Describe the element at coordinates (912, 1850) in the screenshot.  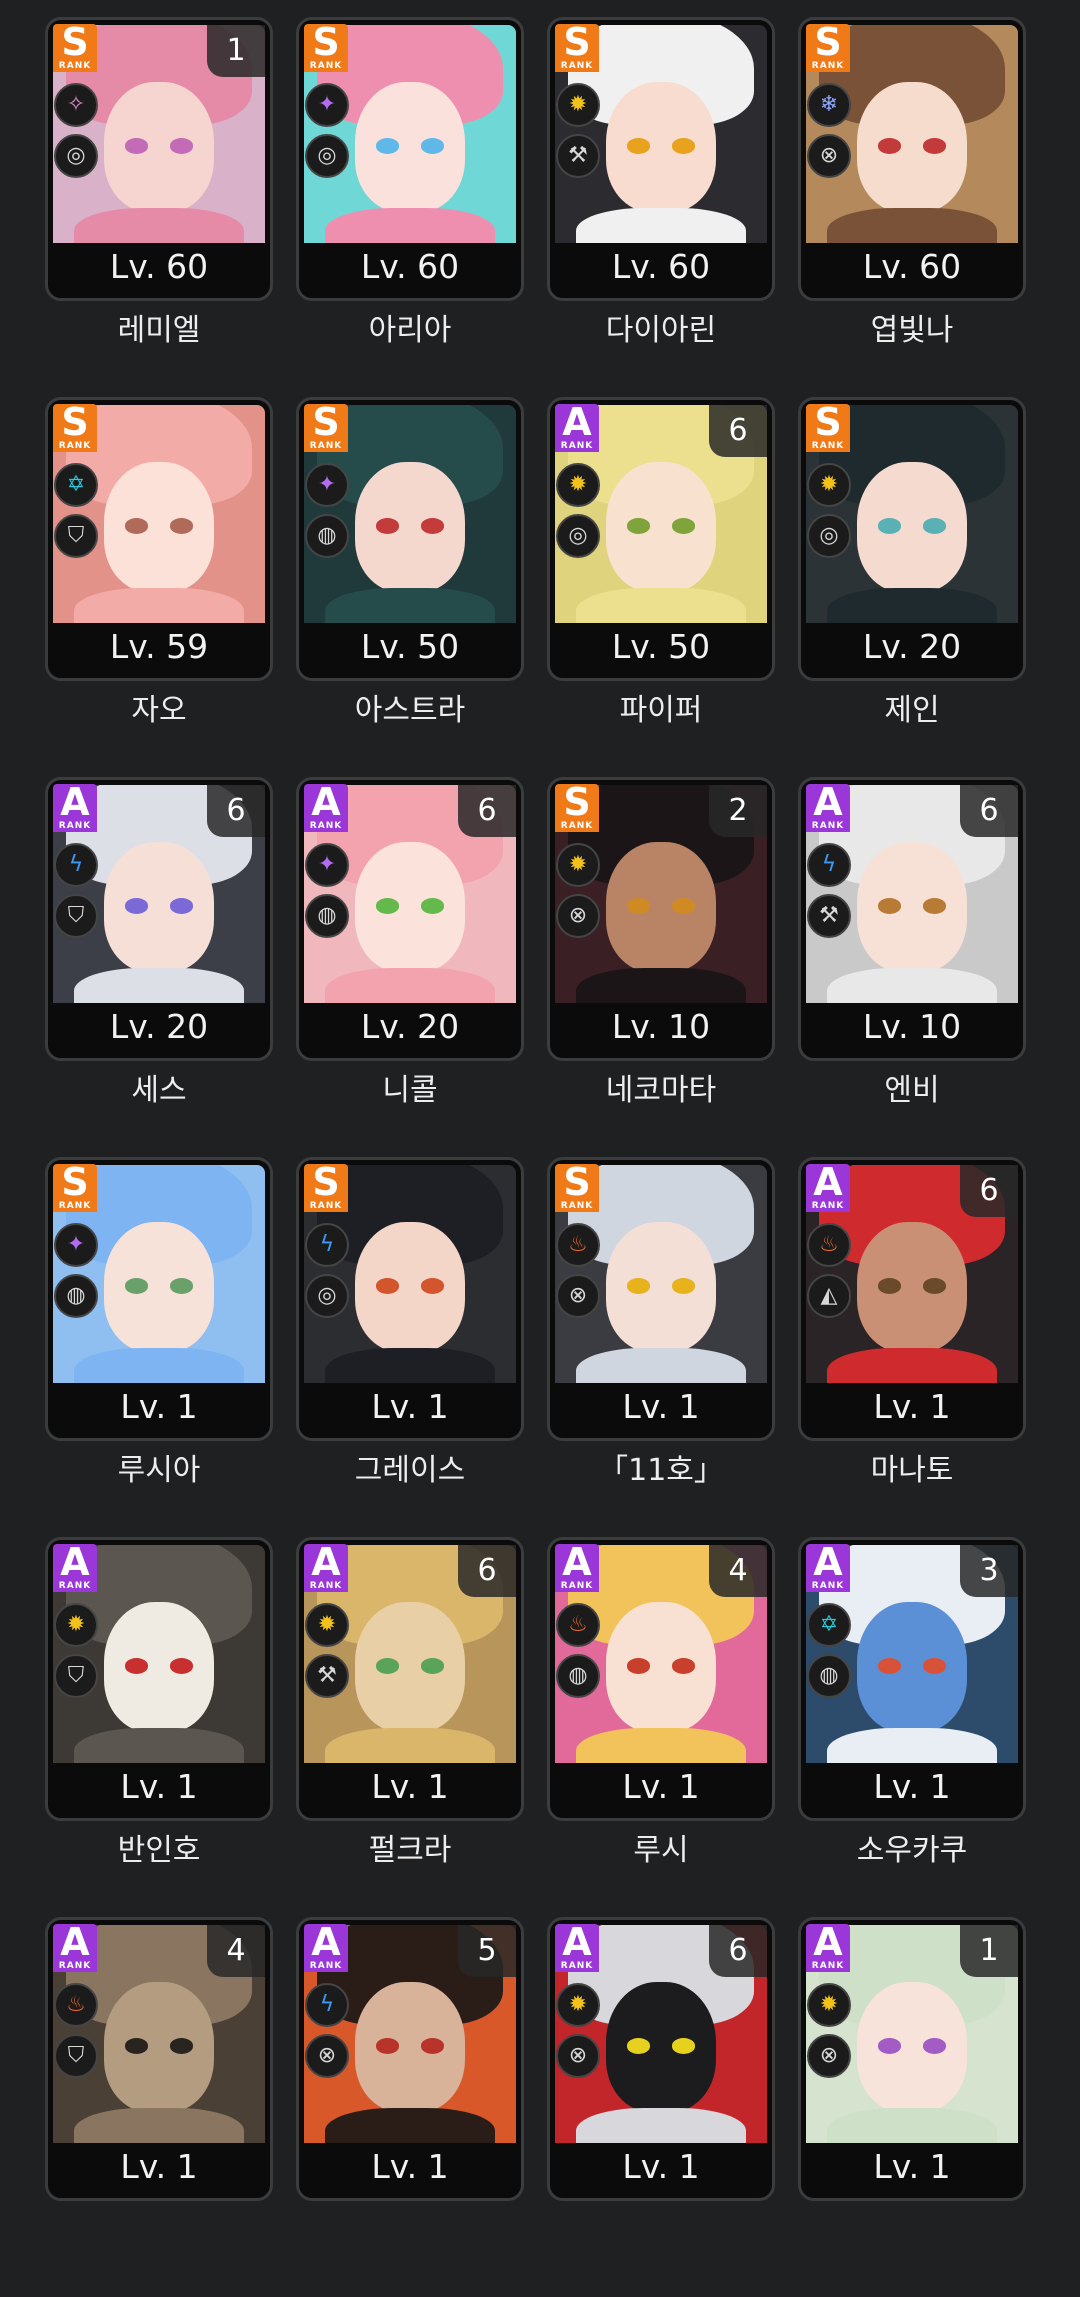
I see `character-name: 소우카쿠` at that location.